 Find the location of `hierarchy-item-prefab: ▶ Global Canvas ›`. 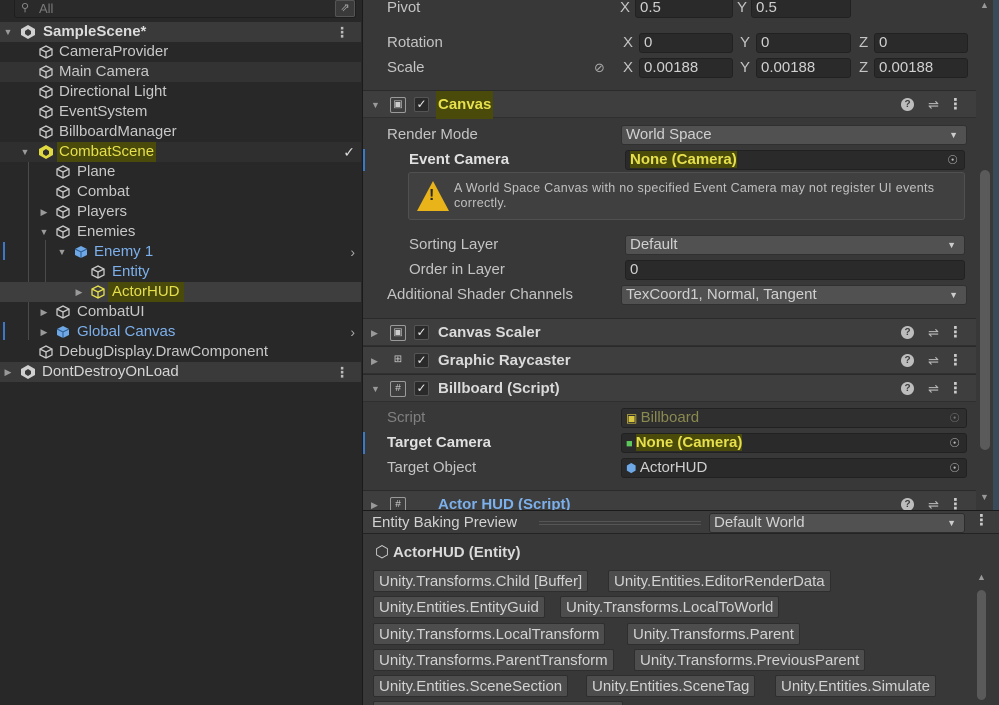

hierarchy-item-prefab: ▶ Global Canvas › is located at coordinates (180, 332).